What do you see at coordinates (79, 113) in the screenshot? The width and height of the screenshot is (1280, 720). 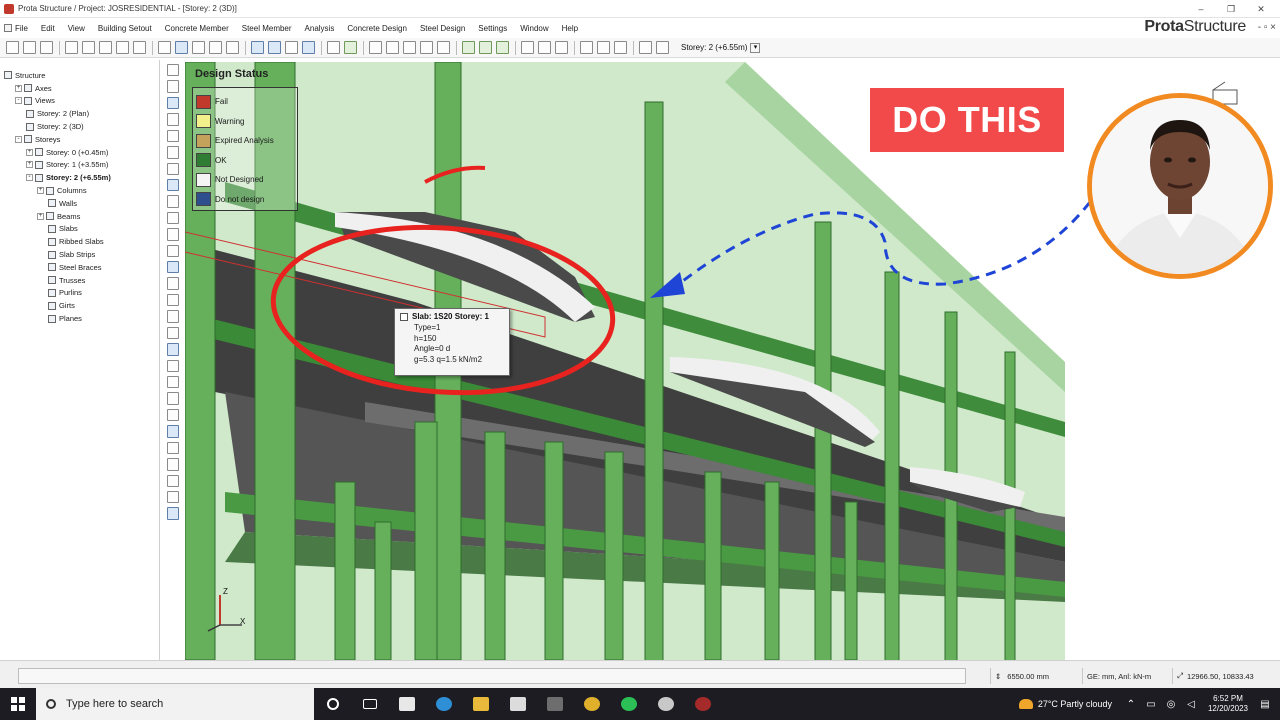 I see `tree-item-storey-2-plan: Storey: 2 (Plan)` at bounding box center [79, 113].